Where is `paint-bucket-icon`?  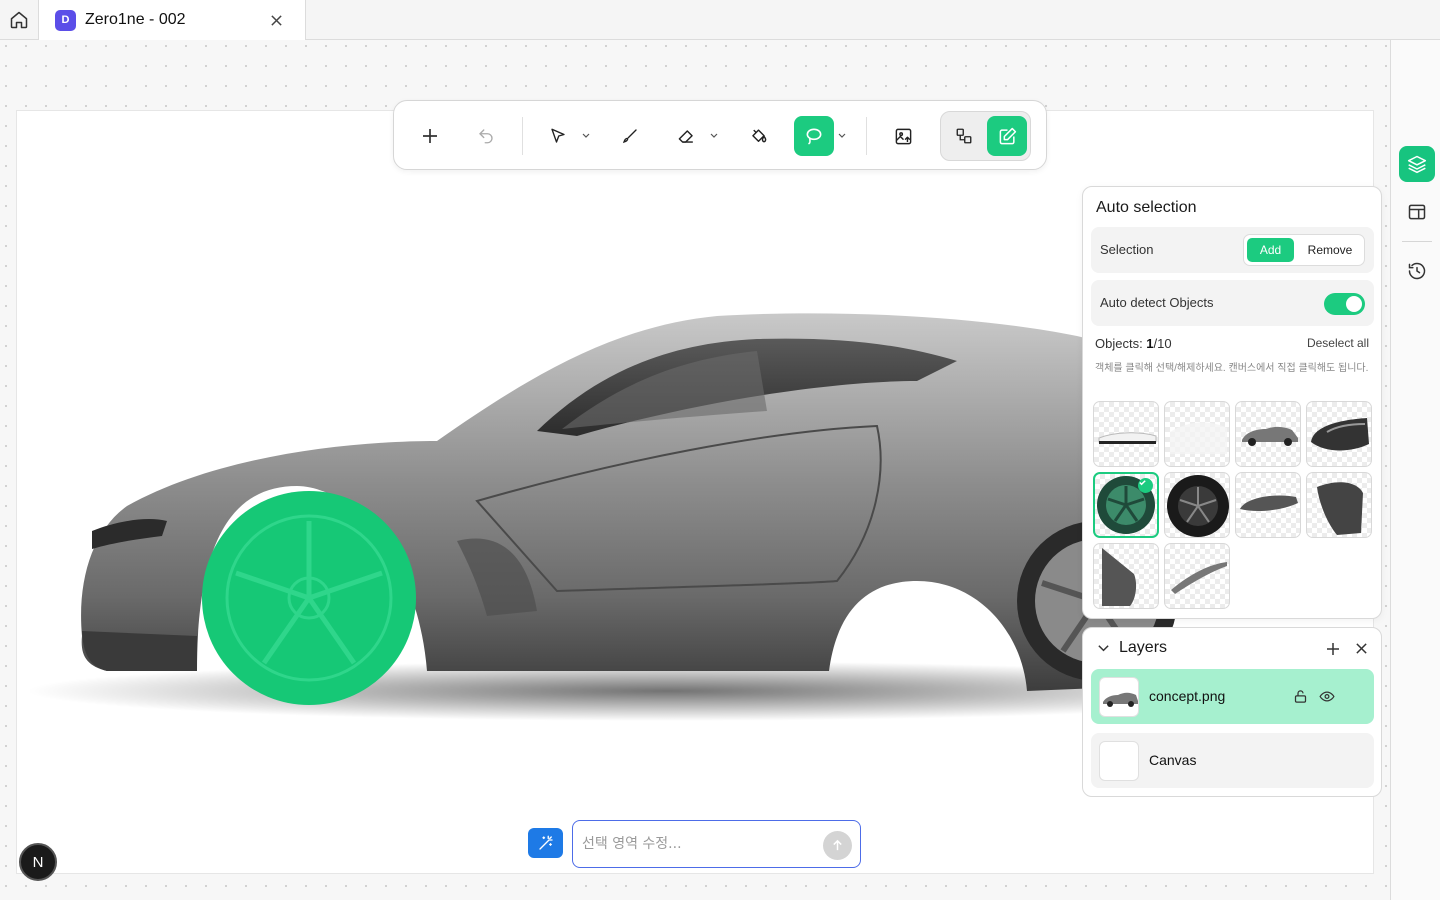
paint-bucket-icon is located at coordinates (758, 135).